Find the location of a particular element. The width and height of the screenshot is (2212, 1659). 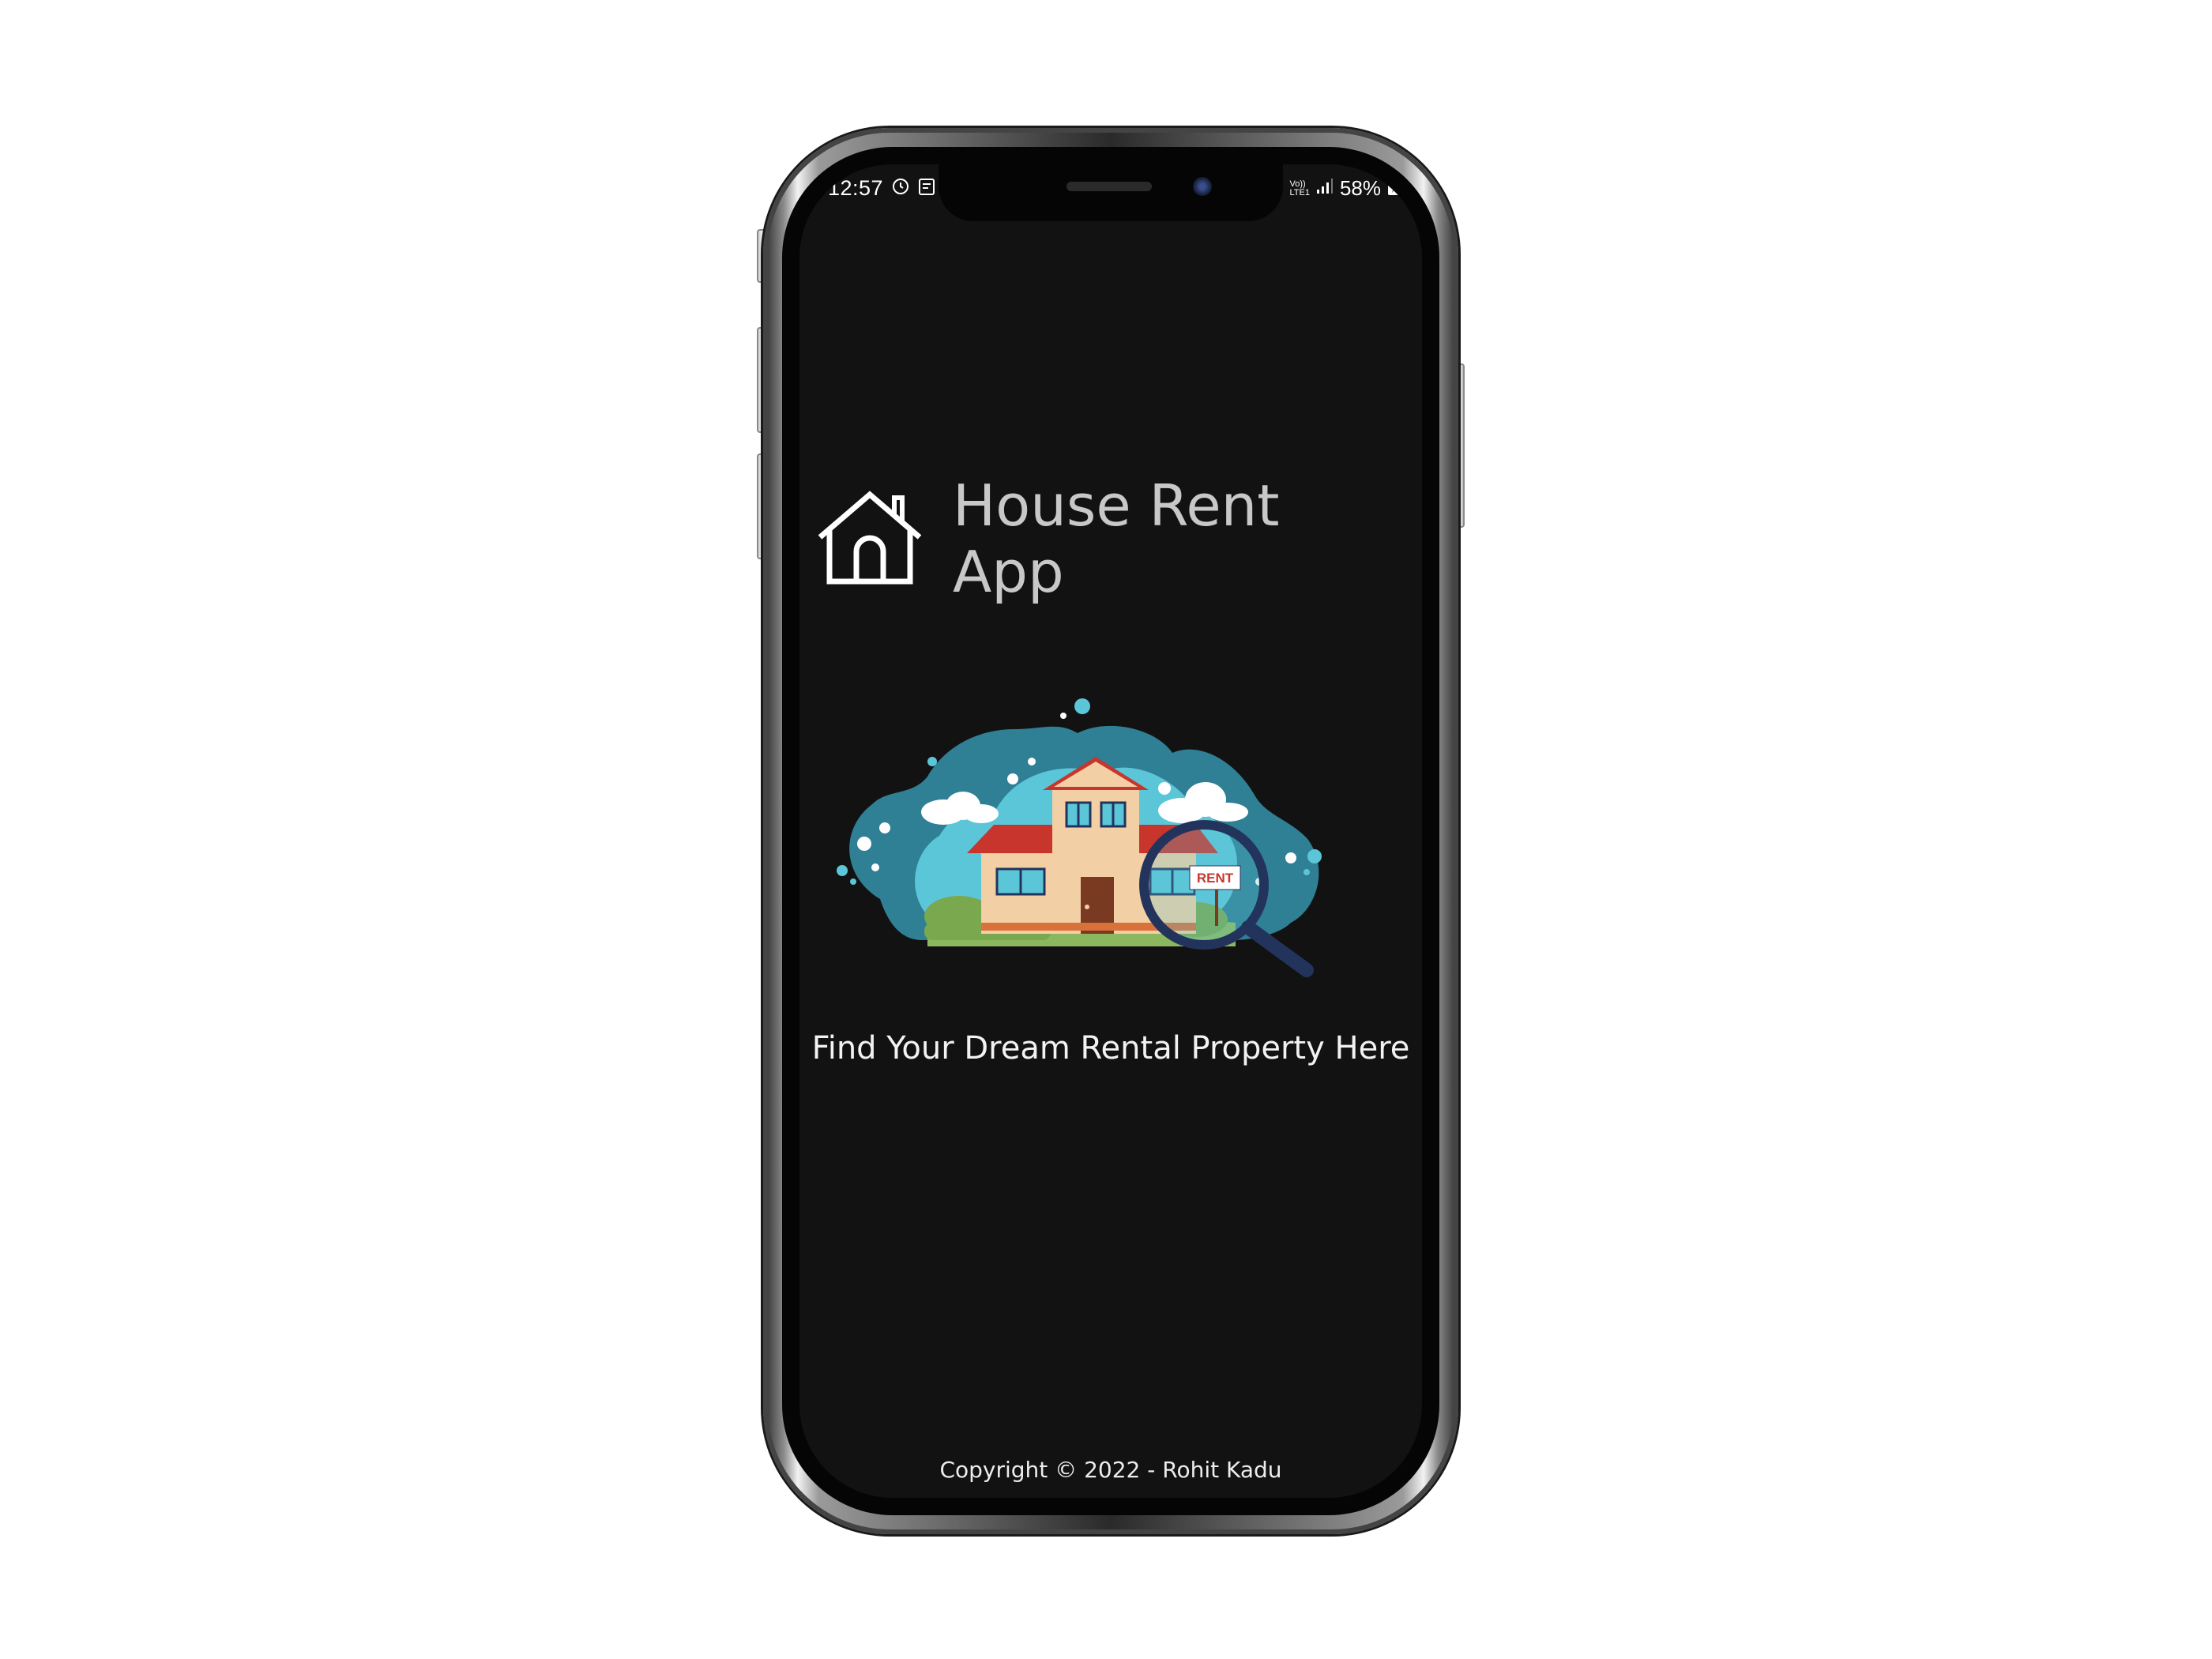

copyright-footer: Copyright © 2022 - Rohit Kadu is located at coordinates (1111, 1470).